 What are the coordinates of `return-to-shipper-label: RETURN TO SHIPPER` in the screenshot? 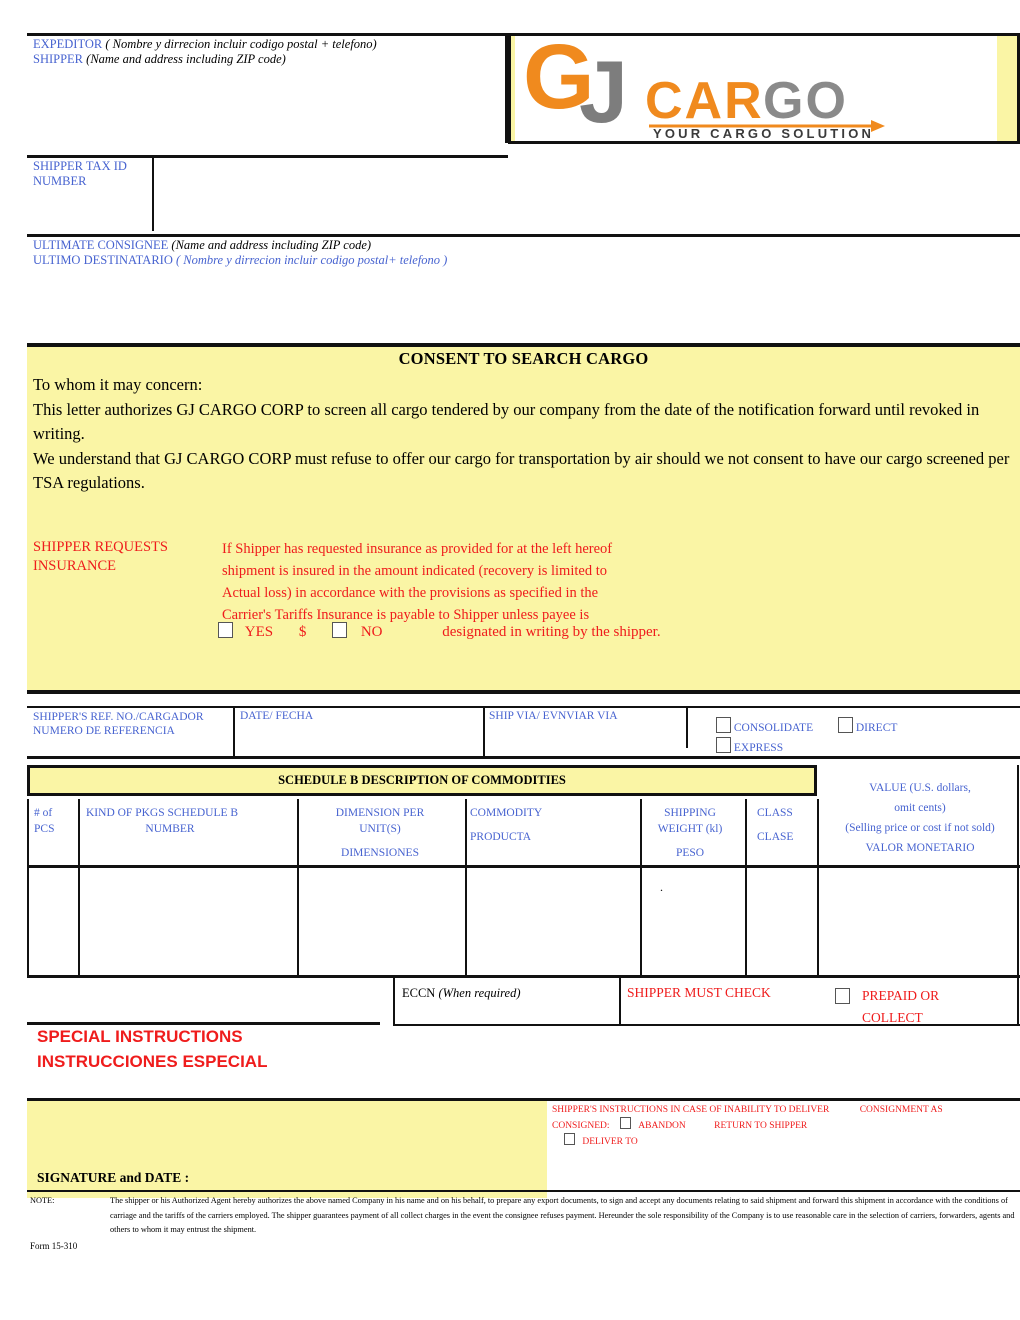 It's located at (761, 1126).